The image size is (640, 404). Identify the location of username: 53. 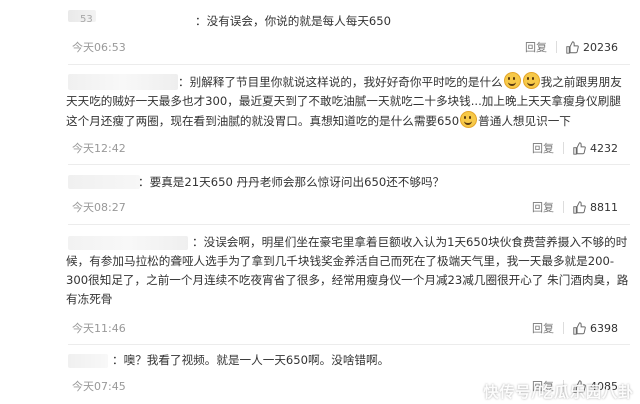
(86, 19).